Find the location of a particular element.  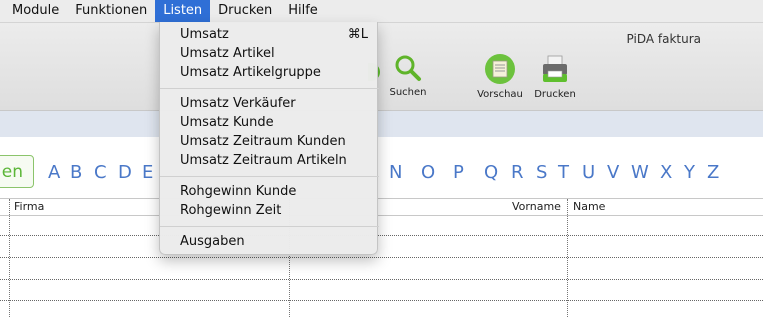

letter-a: A is located at coordinates (59, 172).